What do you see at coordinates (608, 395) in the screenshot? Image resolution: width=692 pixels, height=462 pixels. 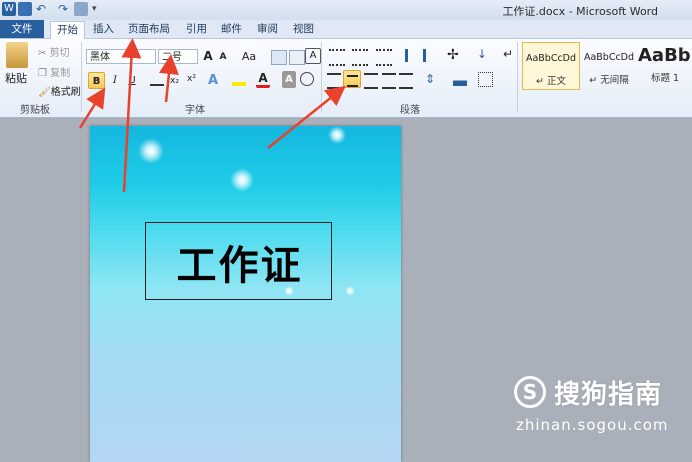 I see `watermark-name: 搜狗指南` at bounding box center [608, 395].